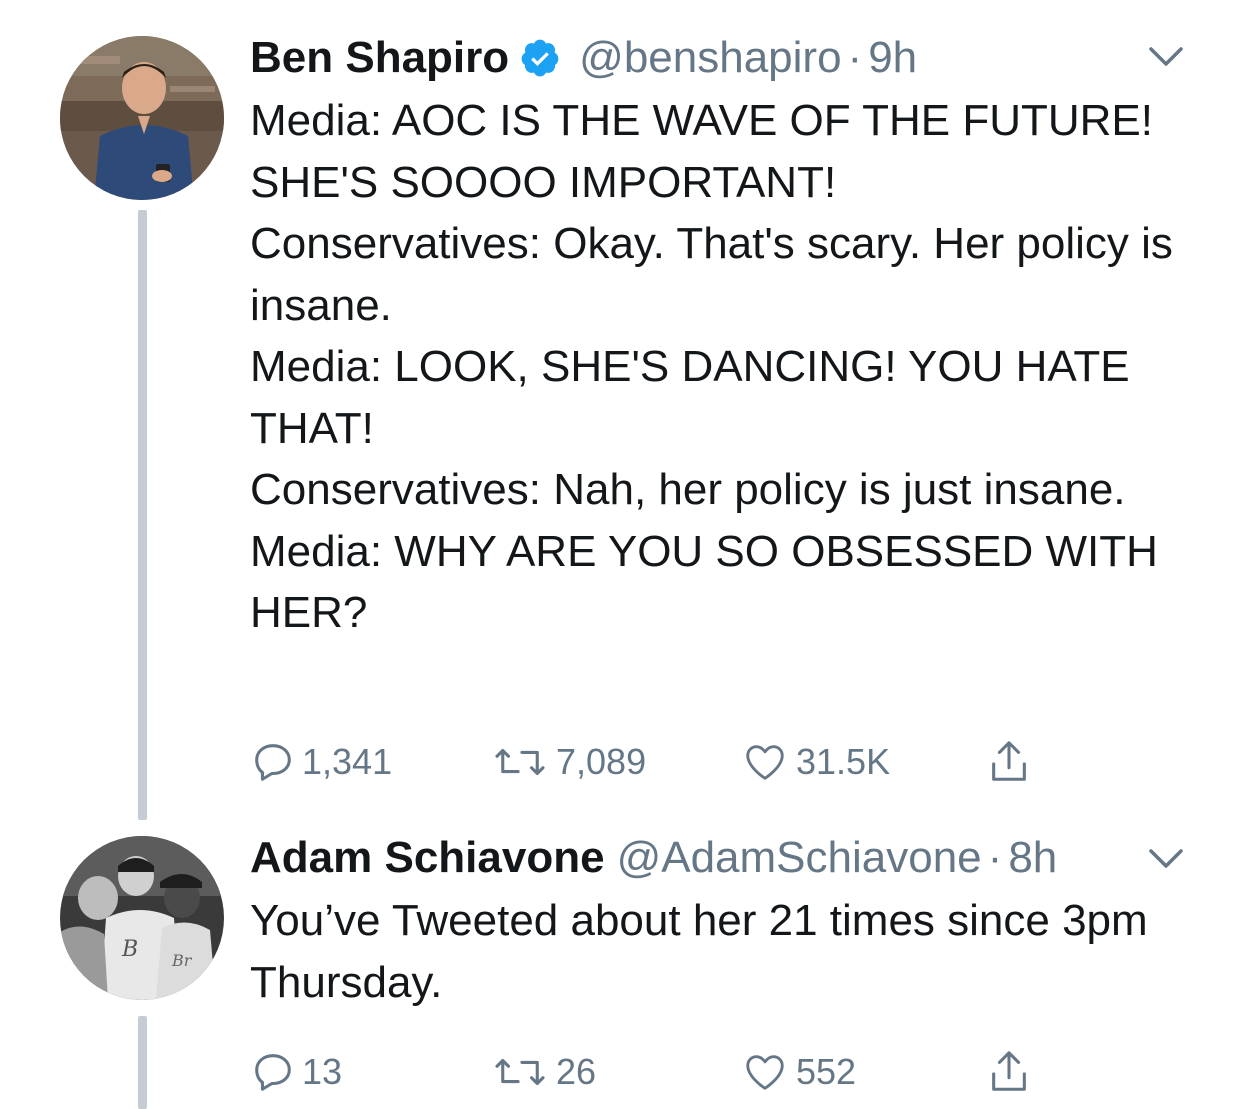 The height and width of the screenshot is (1109, 1242). I want to click on like-button: 552, so click(798, 1072).